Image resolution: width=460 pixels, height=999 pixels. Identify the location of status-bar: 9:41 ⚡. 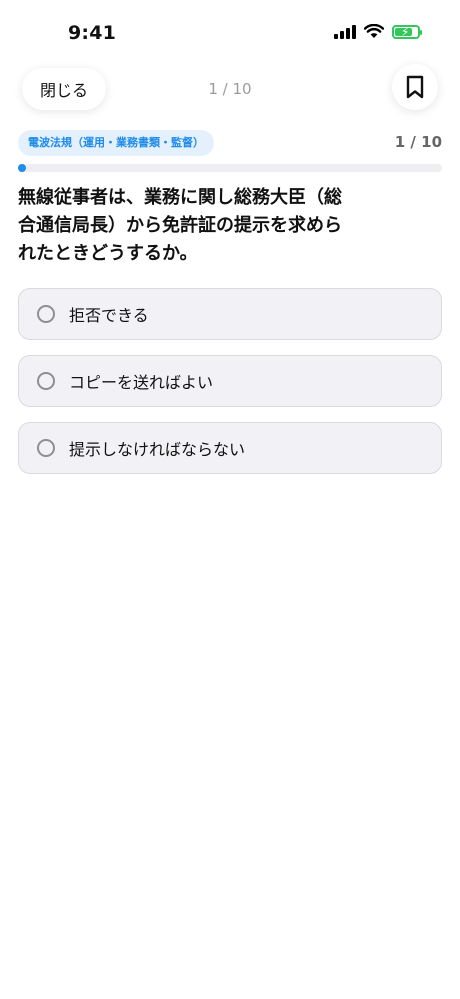
(230, 30).